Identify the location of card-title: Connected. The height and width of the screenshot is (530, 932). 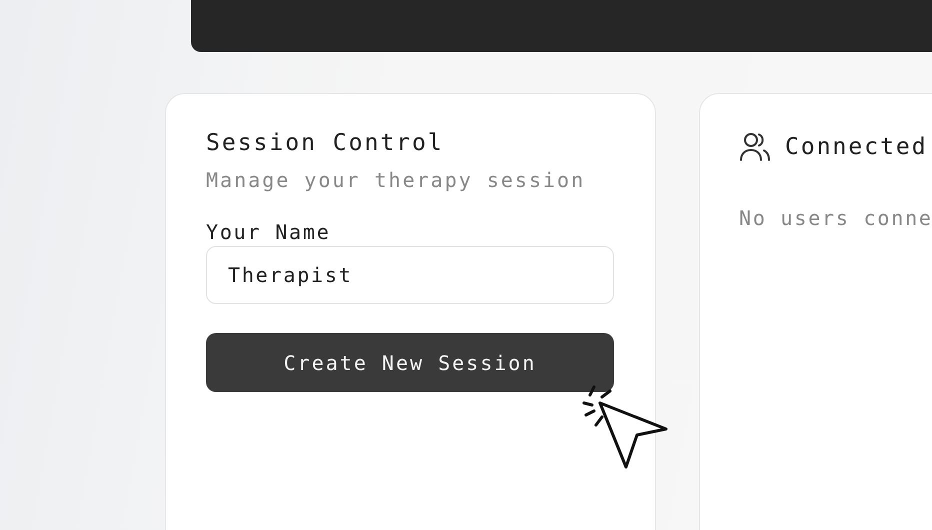
(856, 147).